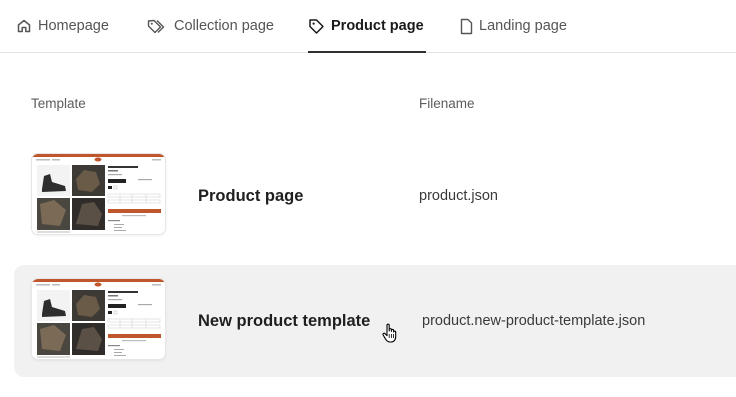 The height and width of the screenshot is (397, 736). Describe the element at coordinates (251, 195) in the screenshot. I see `template-name: Product page` at that location.